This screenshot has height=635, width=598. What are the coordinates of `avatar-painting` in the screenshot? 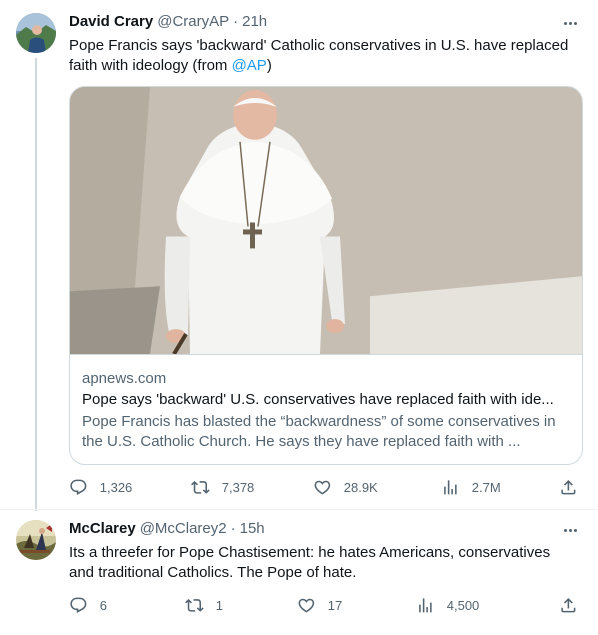 It's located at (36, 540).